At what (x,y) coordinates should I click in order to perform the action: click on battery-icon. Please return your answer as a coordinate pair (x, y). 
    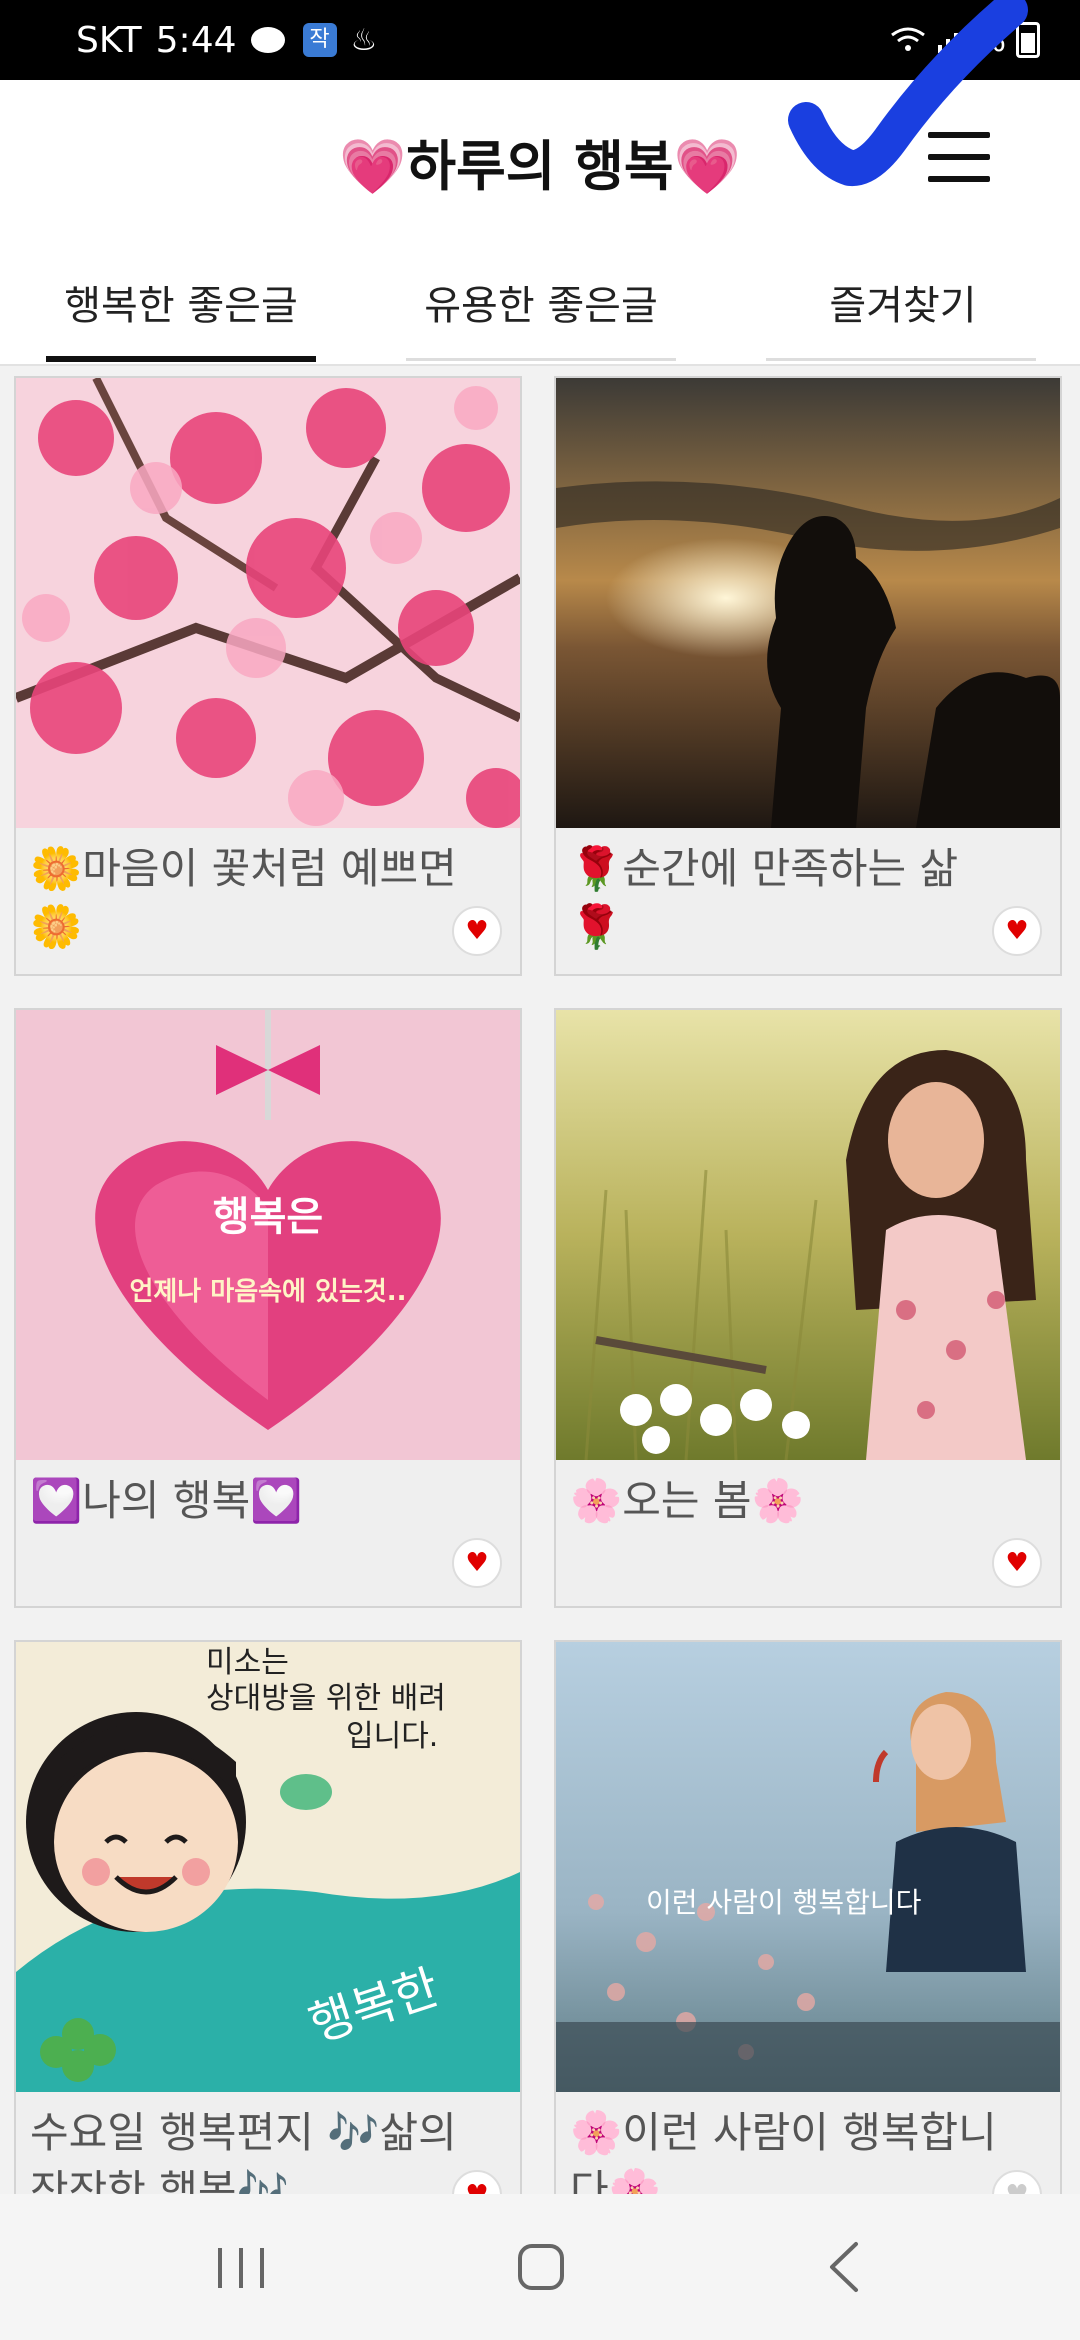
    Looking at the image, I should click on (1028, 40).